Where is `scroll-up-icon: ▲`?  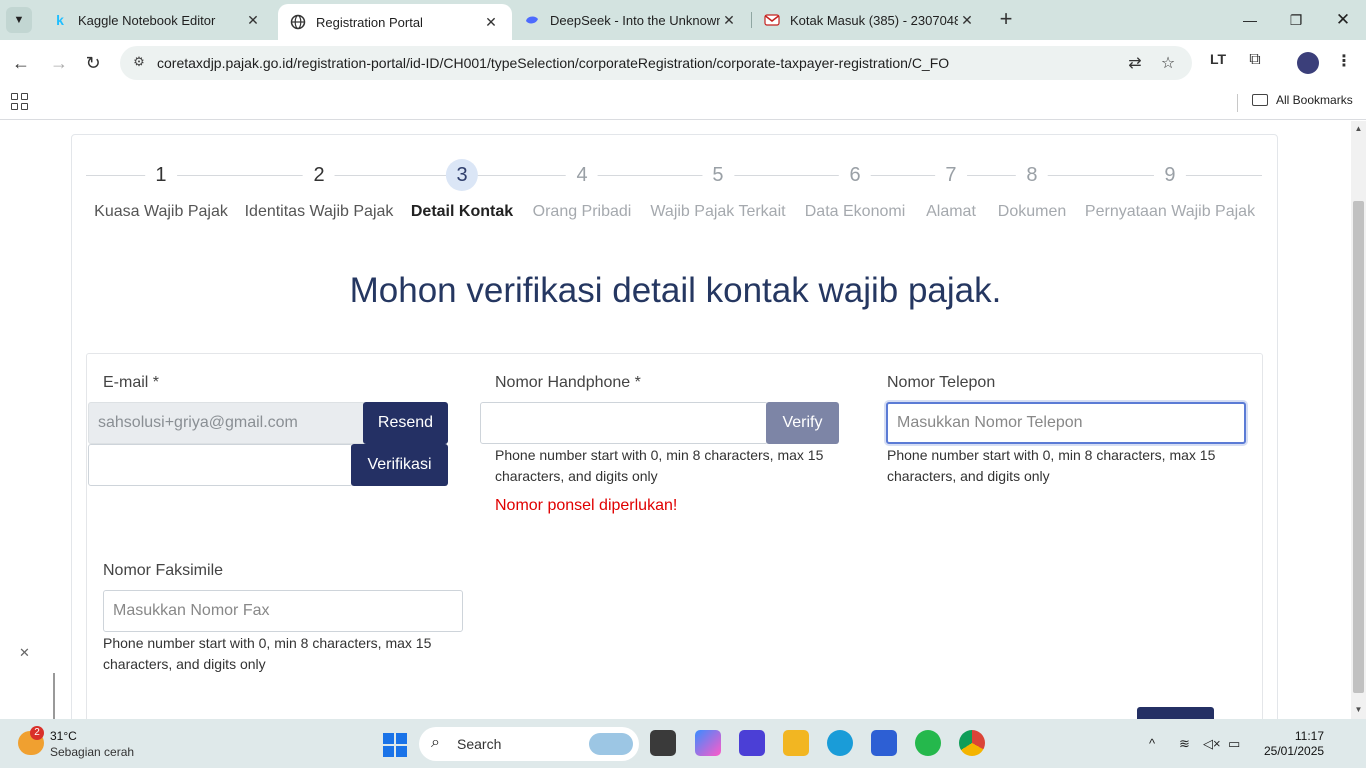 scroll-up-icon: ▲ is located at coordinates (1358, 128).